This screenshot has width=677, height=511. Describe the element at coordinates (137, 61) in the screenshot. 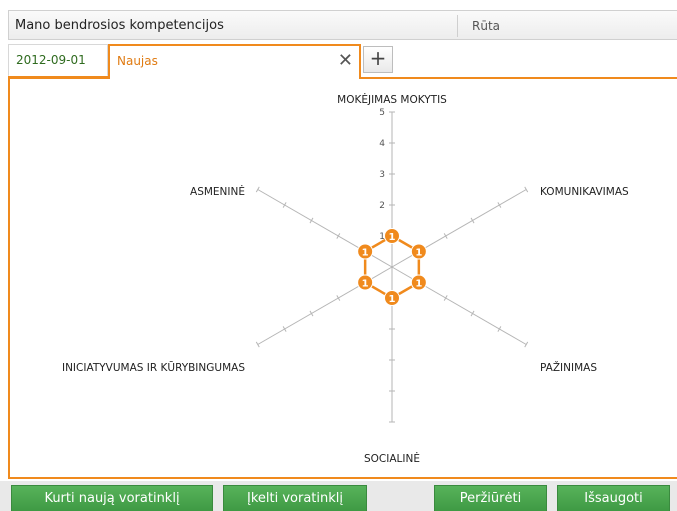

I see `tab-label: Naujas` at that location.